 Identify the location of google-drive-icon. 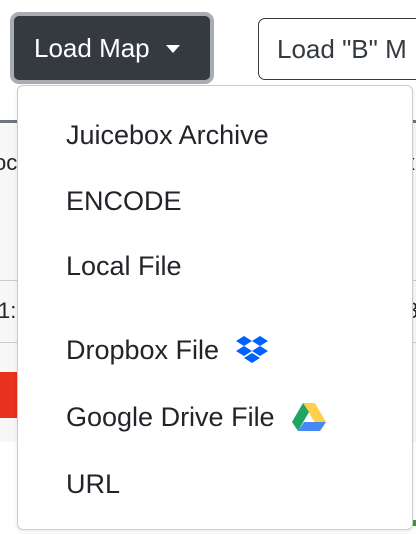
(309, 417).